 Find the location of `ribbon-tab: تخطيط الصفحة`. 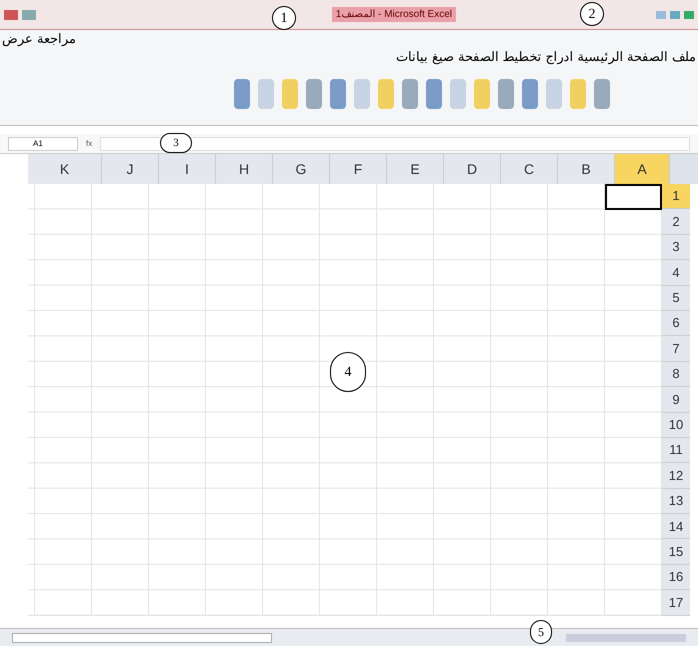

ribbon-tab: تخطيط الصفحة is located at coordinates (500, 57).